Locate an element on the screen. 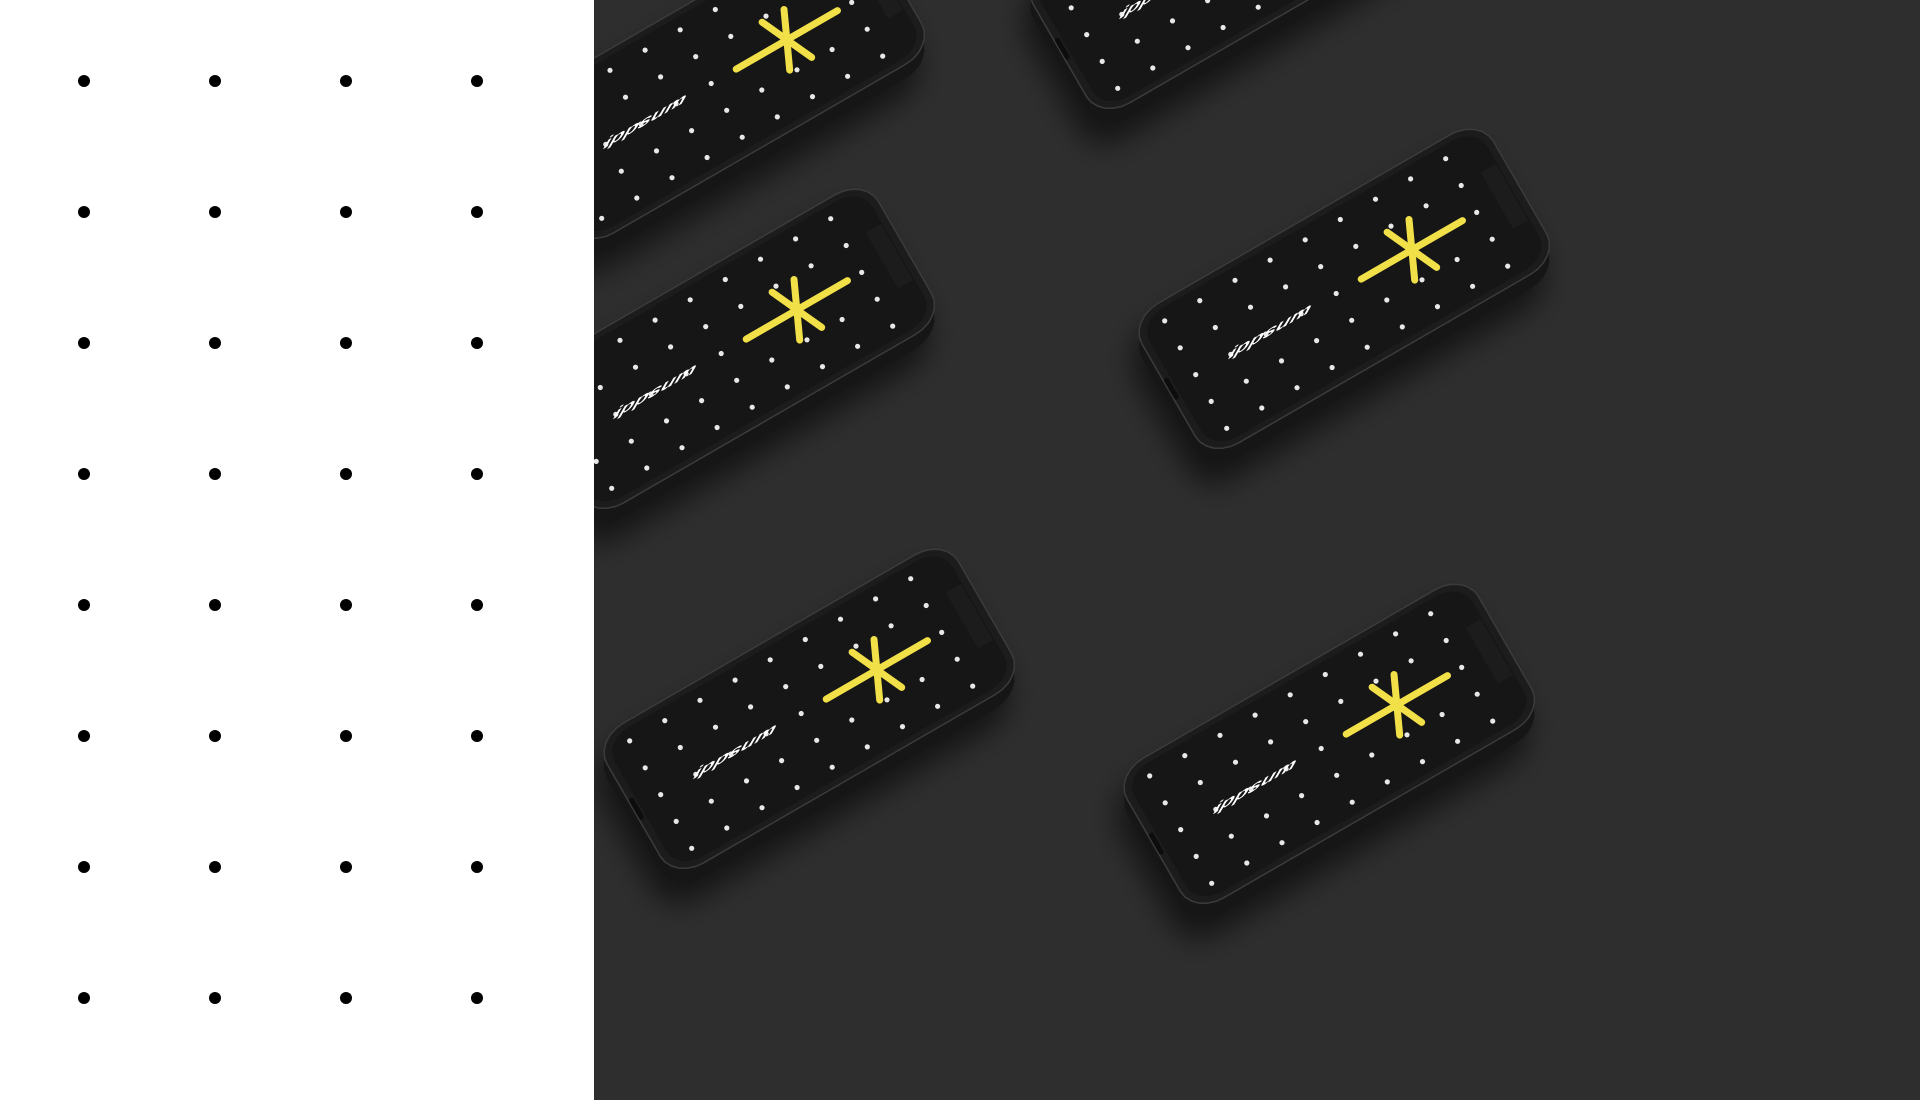  phone-top-right: ippsum is located at coordinates (1181, 61).